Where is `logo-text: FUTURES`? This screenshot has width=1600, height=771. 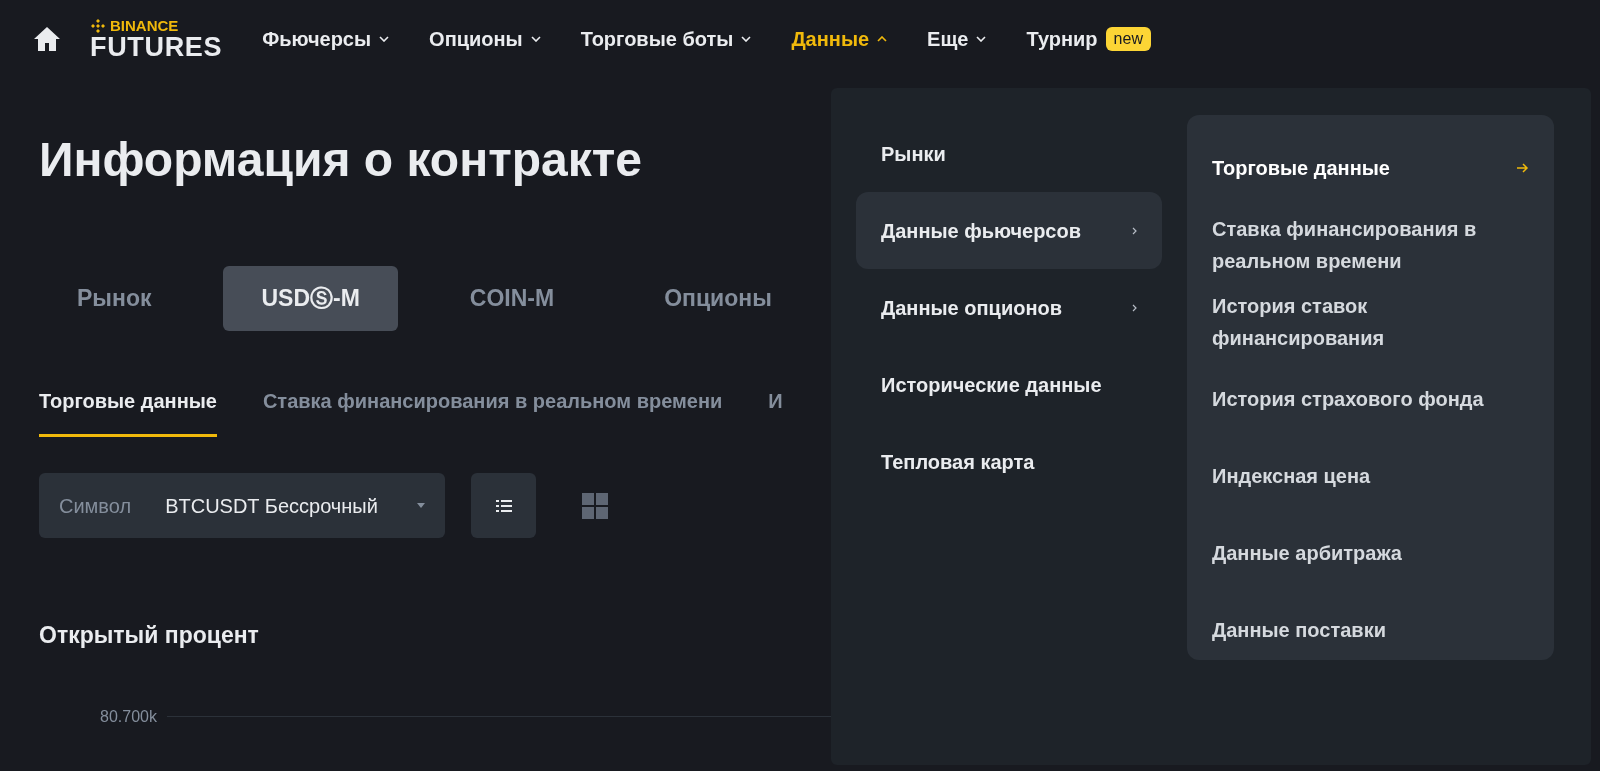
logo-text: FUTURES is located at coordinates (156, 47).